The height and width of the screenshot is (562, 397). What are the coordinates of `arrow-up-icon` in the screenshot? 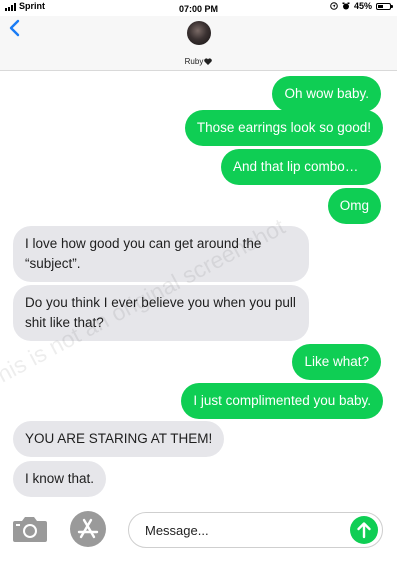 It's located at (364, 530).